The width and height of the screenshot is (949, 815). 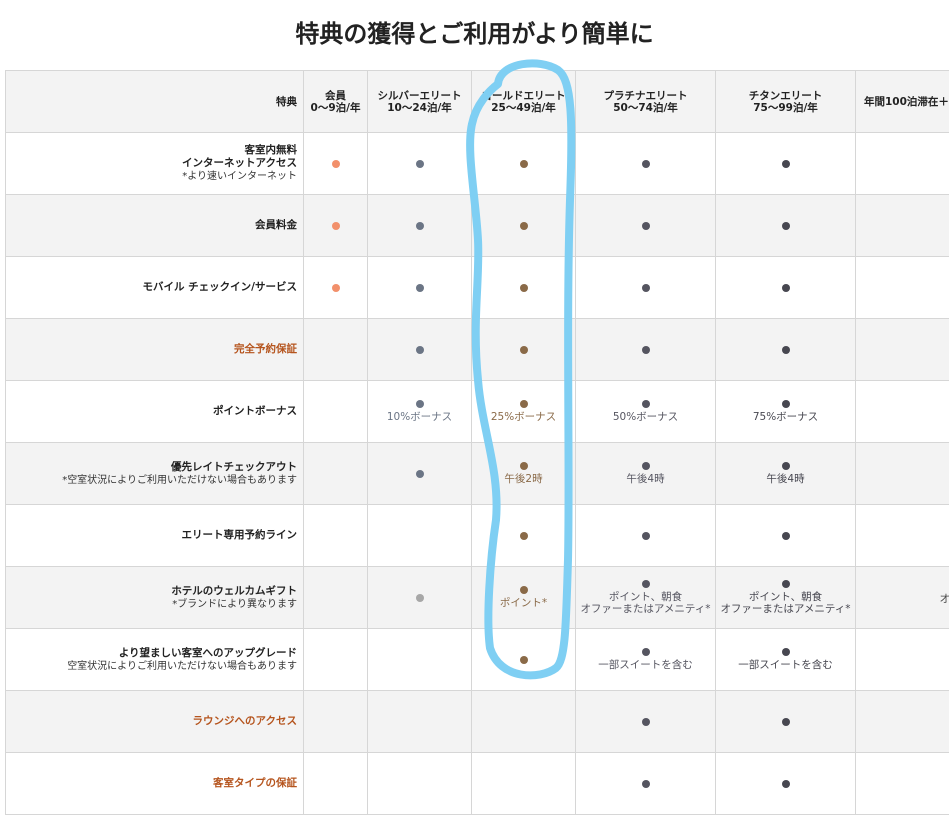 What do you see at coordinates (786, 659) in the screenshot?
I see `benefit-cell: 一部スイートを含む` at bounding box center [786, 659].